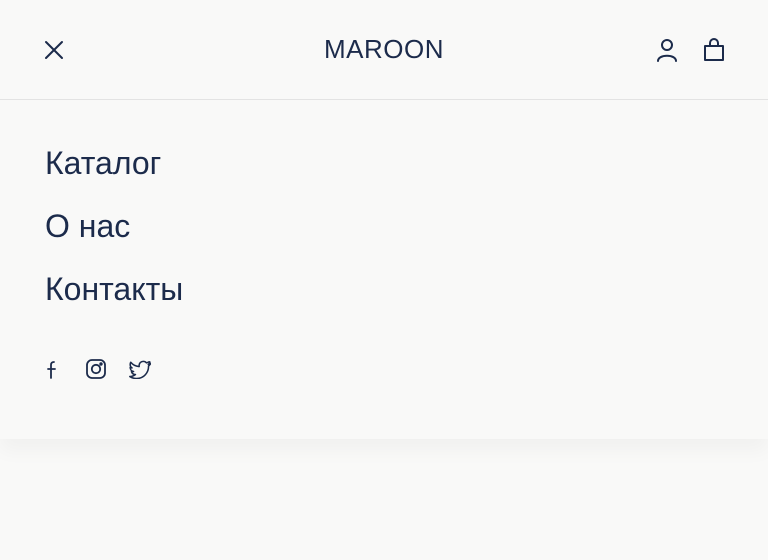 The width and height of the screenshot is (768, 560). I want to click on facebook-link, so click(52, 369).